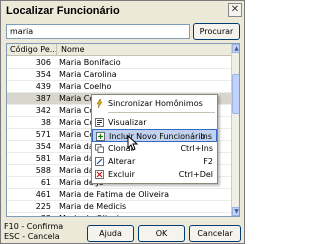  Describe the element at coordinates (98, 31) in the screenshot. I see `search-input: maria` at that location.